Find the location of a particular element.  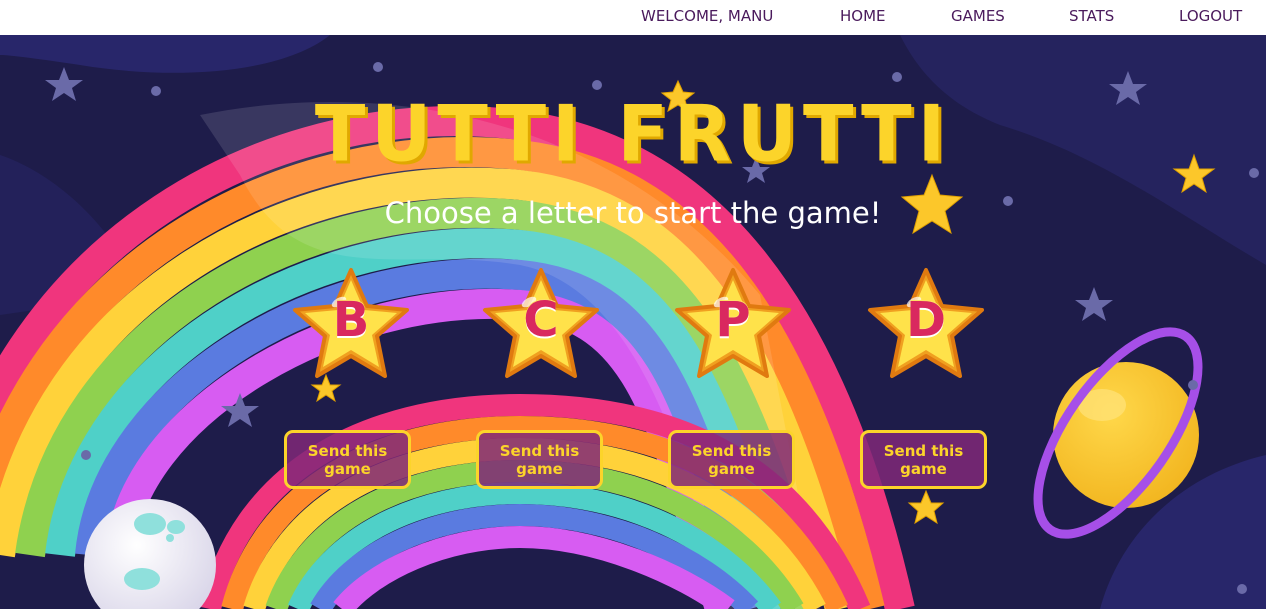

game-subtitle: Choose a letter to start the game! is located at coordinates (633, 213).